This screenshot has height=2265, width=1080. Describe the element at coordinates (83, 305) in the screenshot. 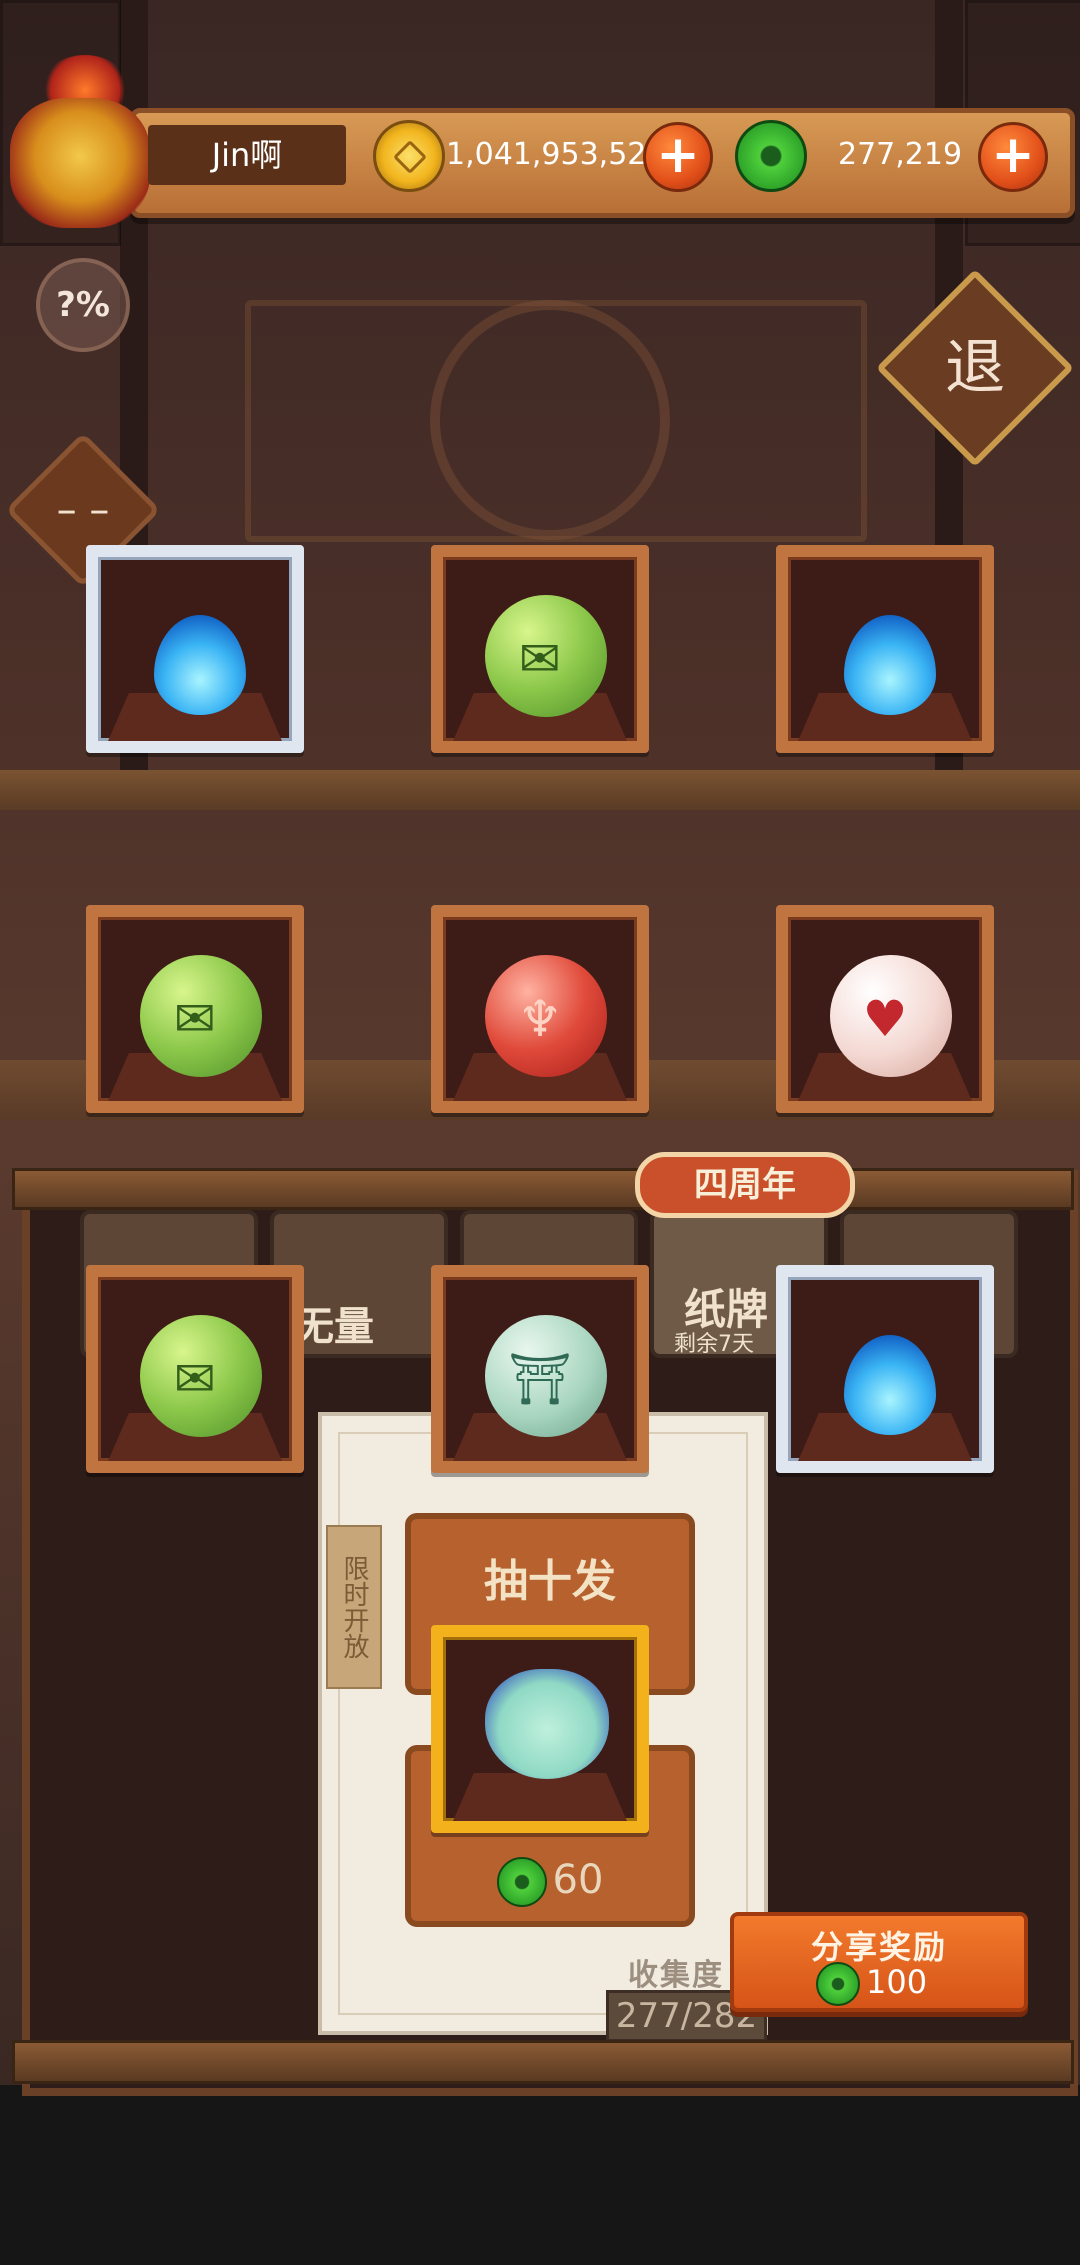

I see `help-odds-button: ?%` at that location.